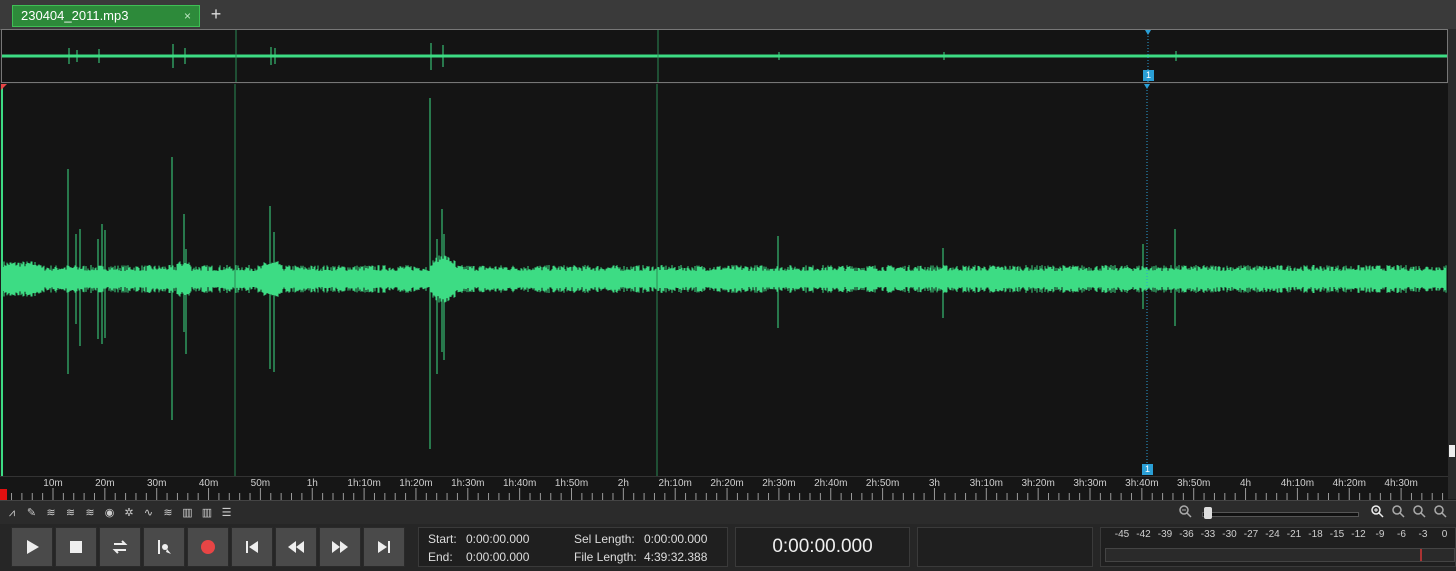 The image size is (1456, 571). Describe the element at coordinates (260, 483) in the screenshot. I see `ruler-tick-label: 50m` at that location.